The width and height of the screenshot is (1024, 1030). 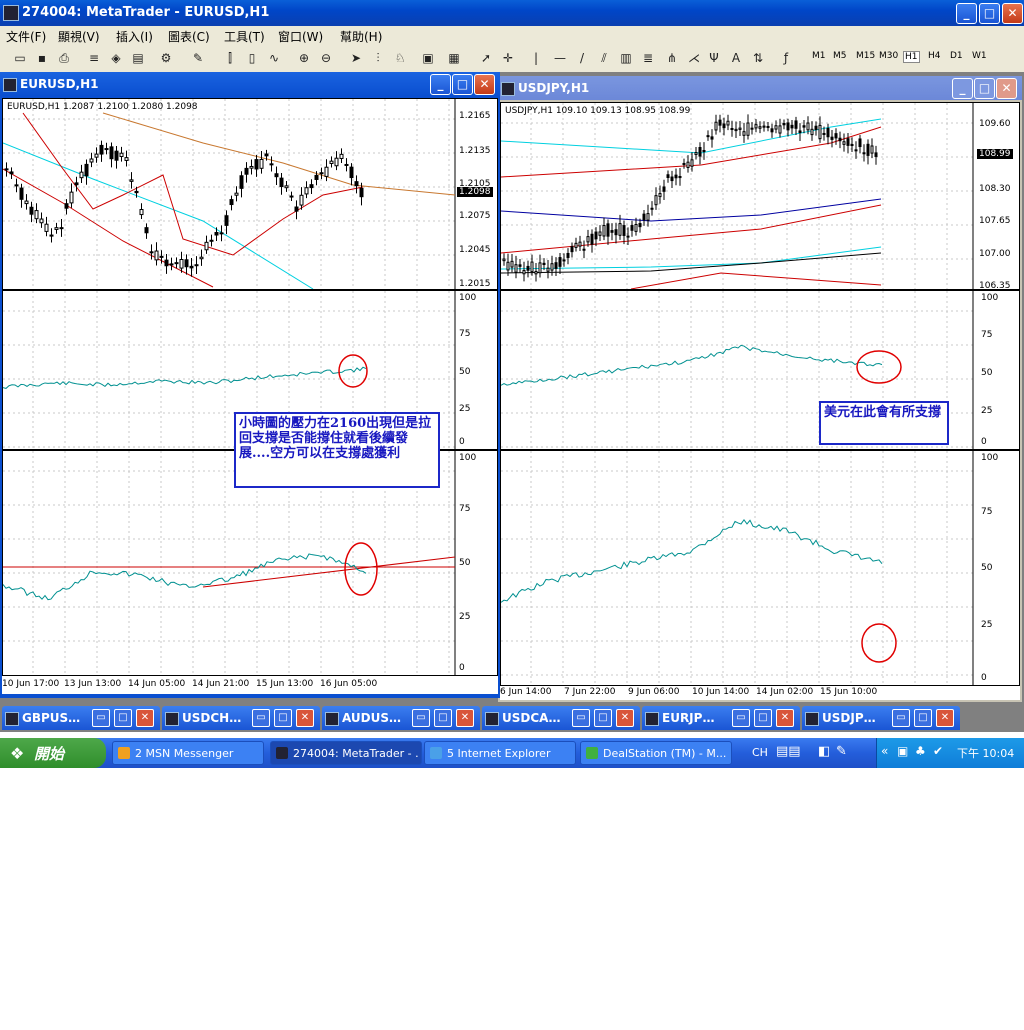 I want to click on timeframe-m5: M5, so click(x=840, y=56).